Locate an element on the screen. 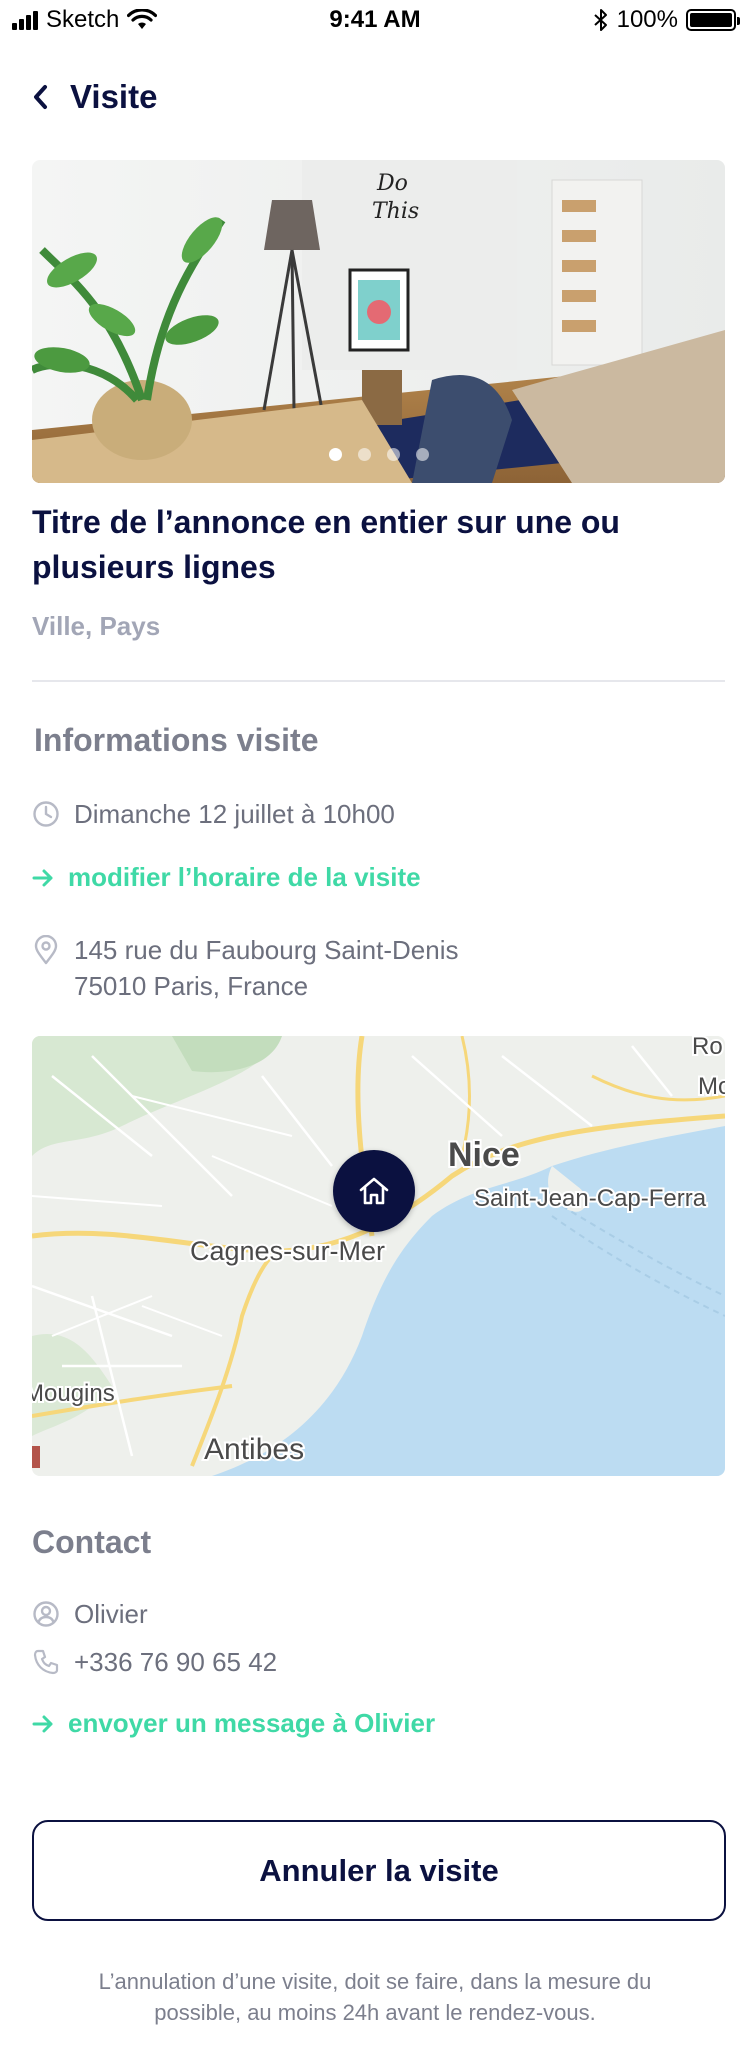  page-title: Visite is located at coordinates (114, 96).